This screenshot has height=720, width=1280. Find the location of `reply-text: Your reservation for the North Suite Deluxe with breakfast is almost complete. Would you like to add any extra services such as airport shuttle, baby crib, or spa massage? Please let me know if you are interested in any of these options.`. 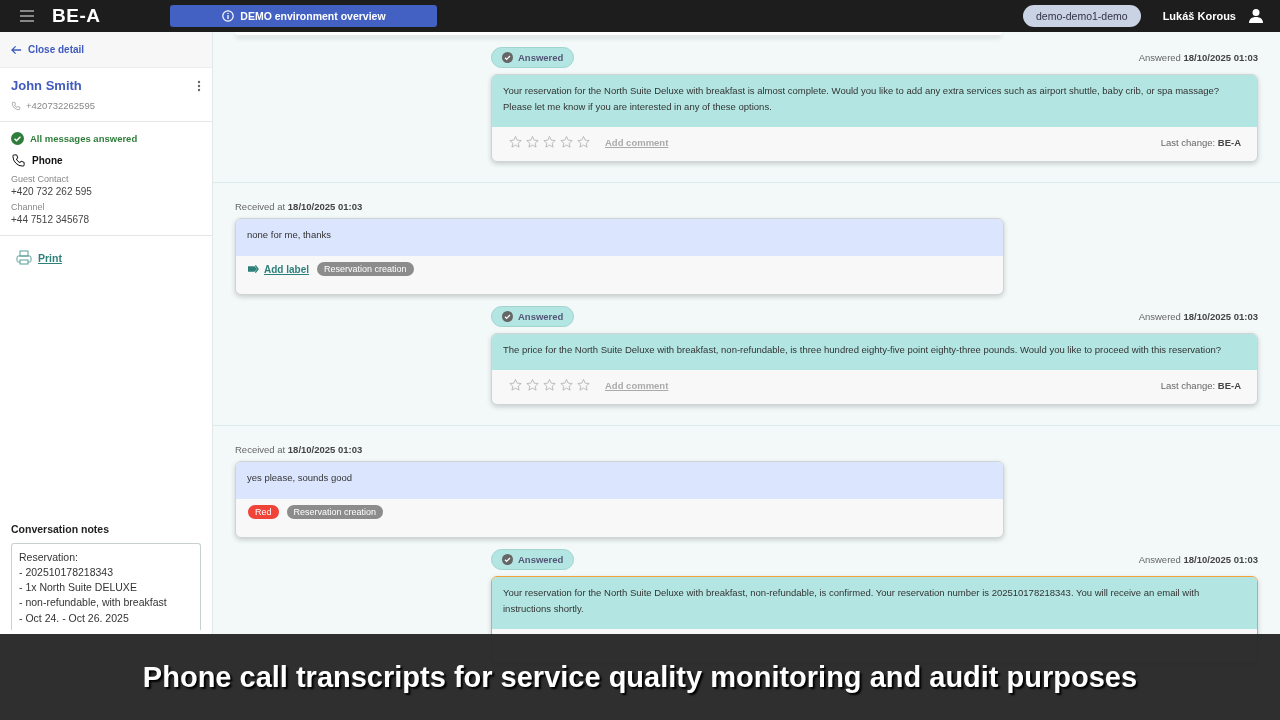

reply-text: Your reservation for the North Suite Deluxe with breakfast is almost complete. Would you like to add any extra services such as airport shuttle, baby crib, or spa massage? Please let me know if you are interested in any of these options. is located at coordinates (874, 101).